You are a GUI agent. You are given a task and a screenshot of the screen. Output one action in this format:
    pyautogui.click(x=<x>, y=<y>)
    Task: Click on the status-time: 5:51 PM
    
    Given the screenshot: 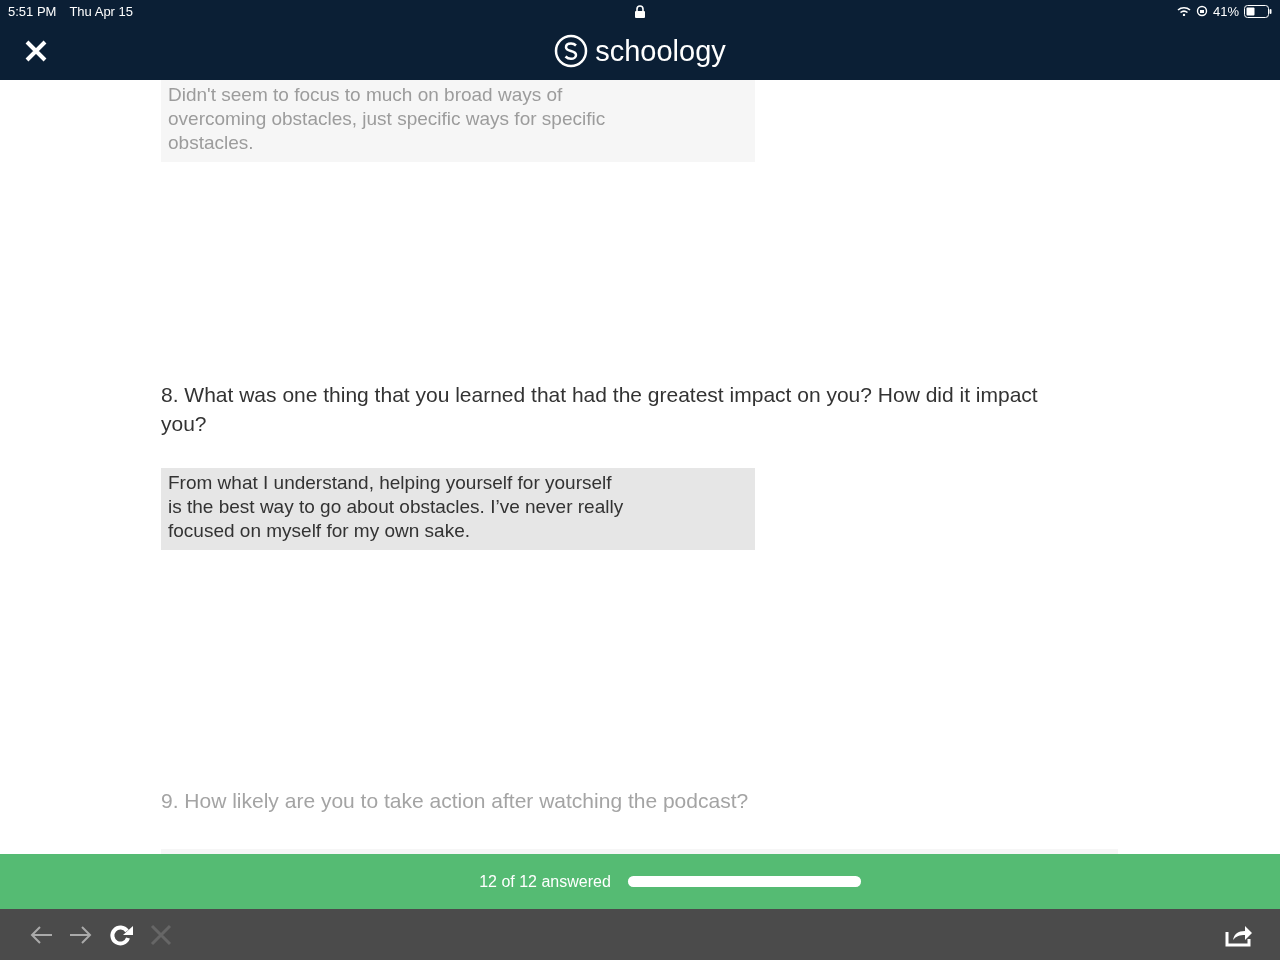 What is the action you would take?
    pyautogui.click(x=32, y=11)
    